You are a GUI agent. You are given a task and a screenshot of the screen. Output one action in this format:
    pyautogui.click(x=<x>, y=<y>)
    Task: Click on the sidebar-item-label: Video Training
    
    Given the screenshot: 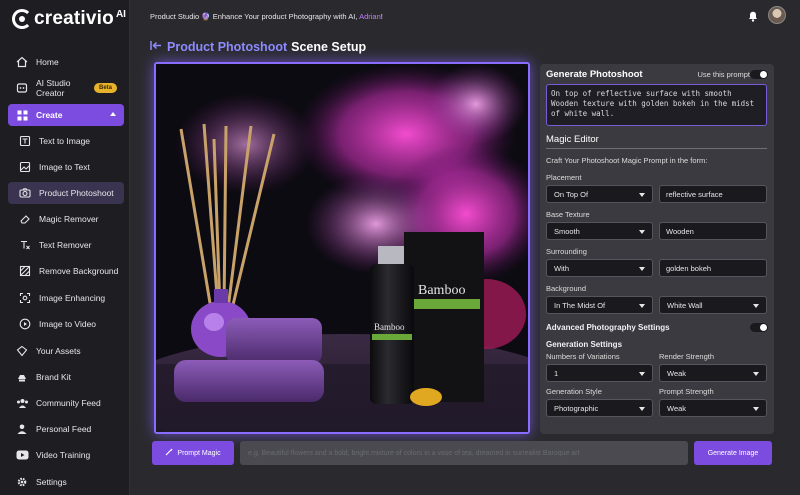 What is the action you would take?
    pyautogui.click(x=63, y=455)
    